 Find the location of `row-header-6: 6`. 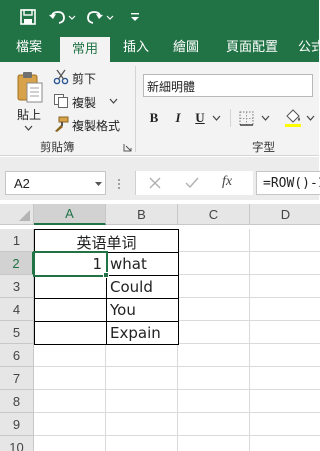

row-header-6: 6 is located at coordinates (17, 355).